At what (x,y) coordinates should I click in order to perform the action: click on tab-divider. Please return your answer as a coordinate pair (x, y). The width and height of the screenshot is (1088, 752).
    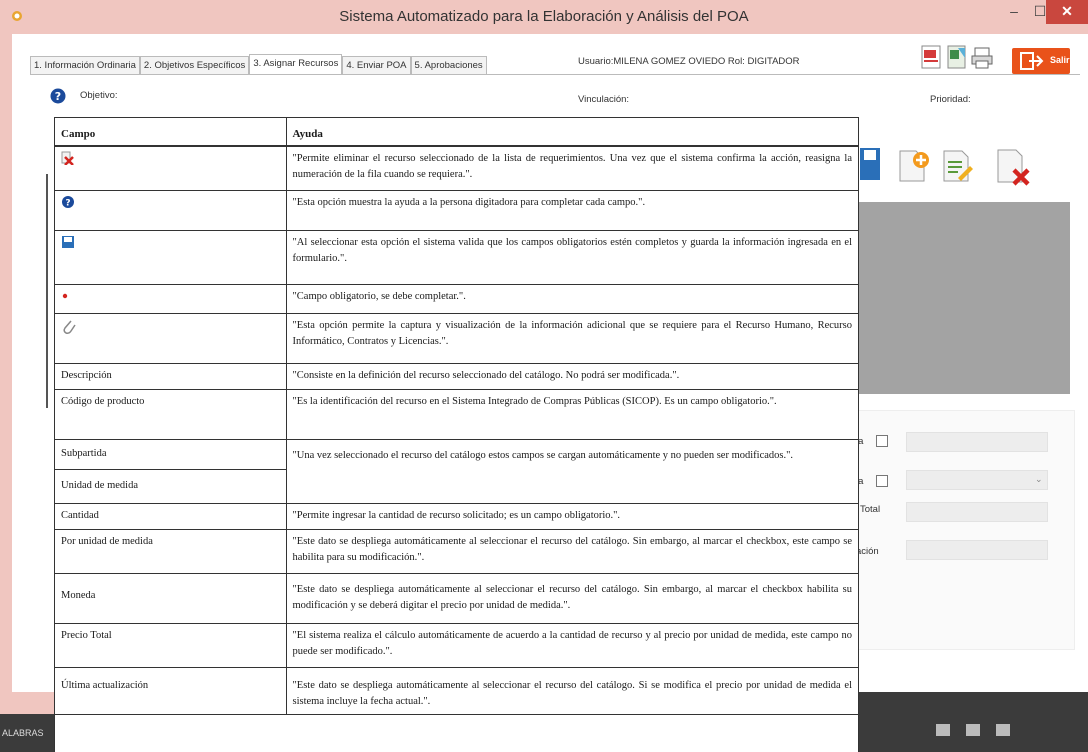
    Looking at the image, I should click on (555, 74).